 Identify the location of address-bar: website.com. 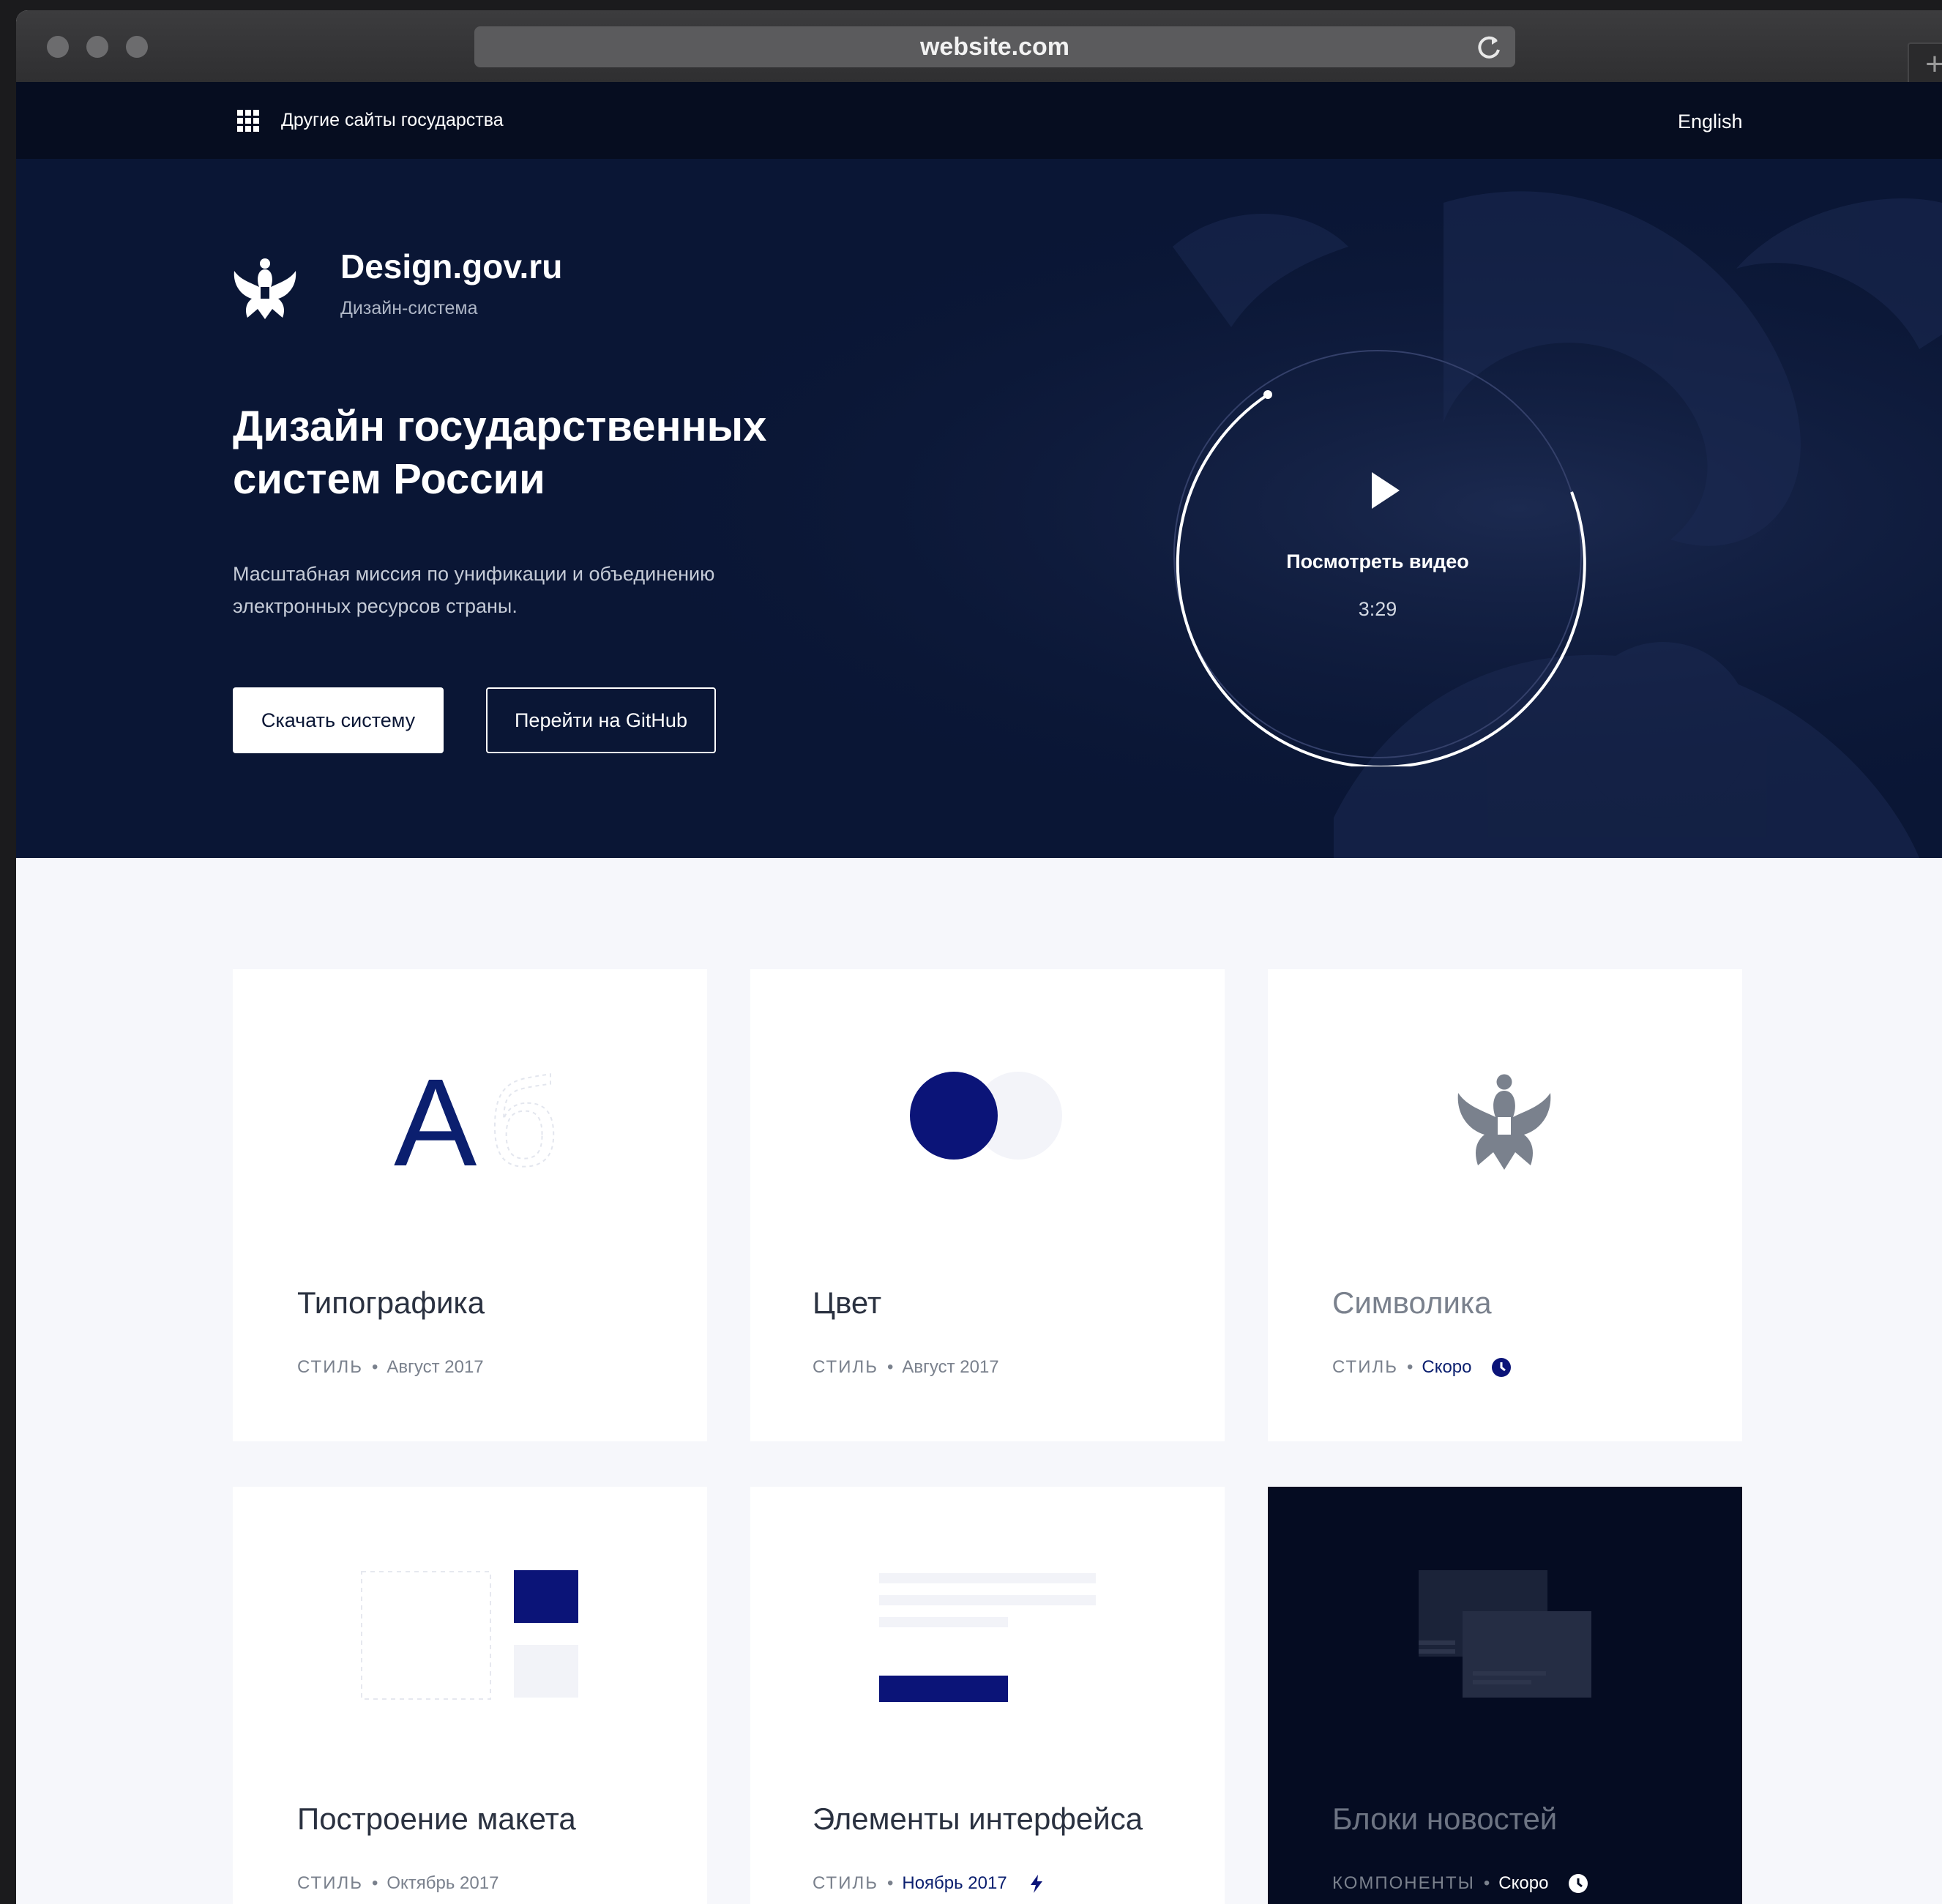
(994, 46).